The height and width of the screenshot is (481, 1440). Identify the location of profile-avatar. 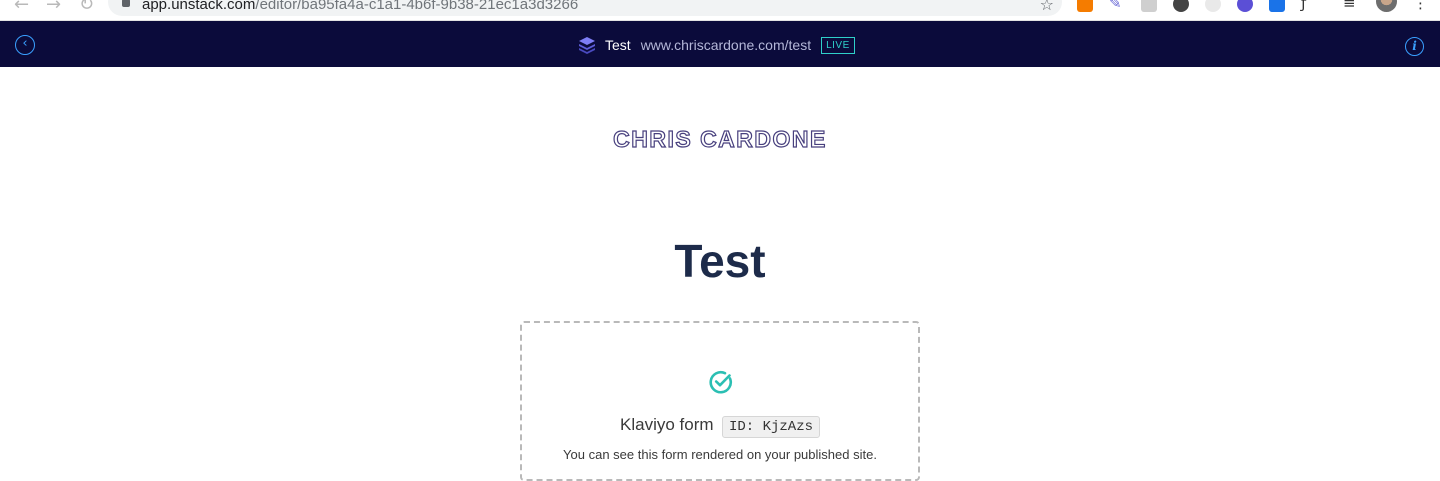
(1386, 6).